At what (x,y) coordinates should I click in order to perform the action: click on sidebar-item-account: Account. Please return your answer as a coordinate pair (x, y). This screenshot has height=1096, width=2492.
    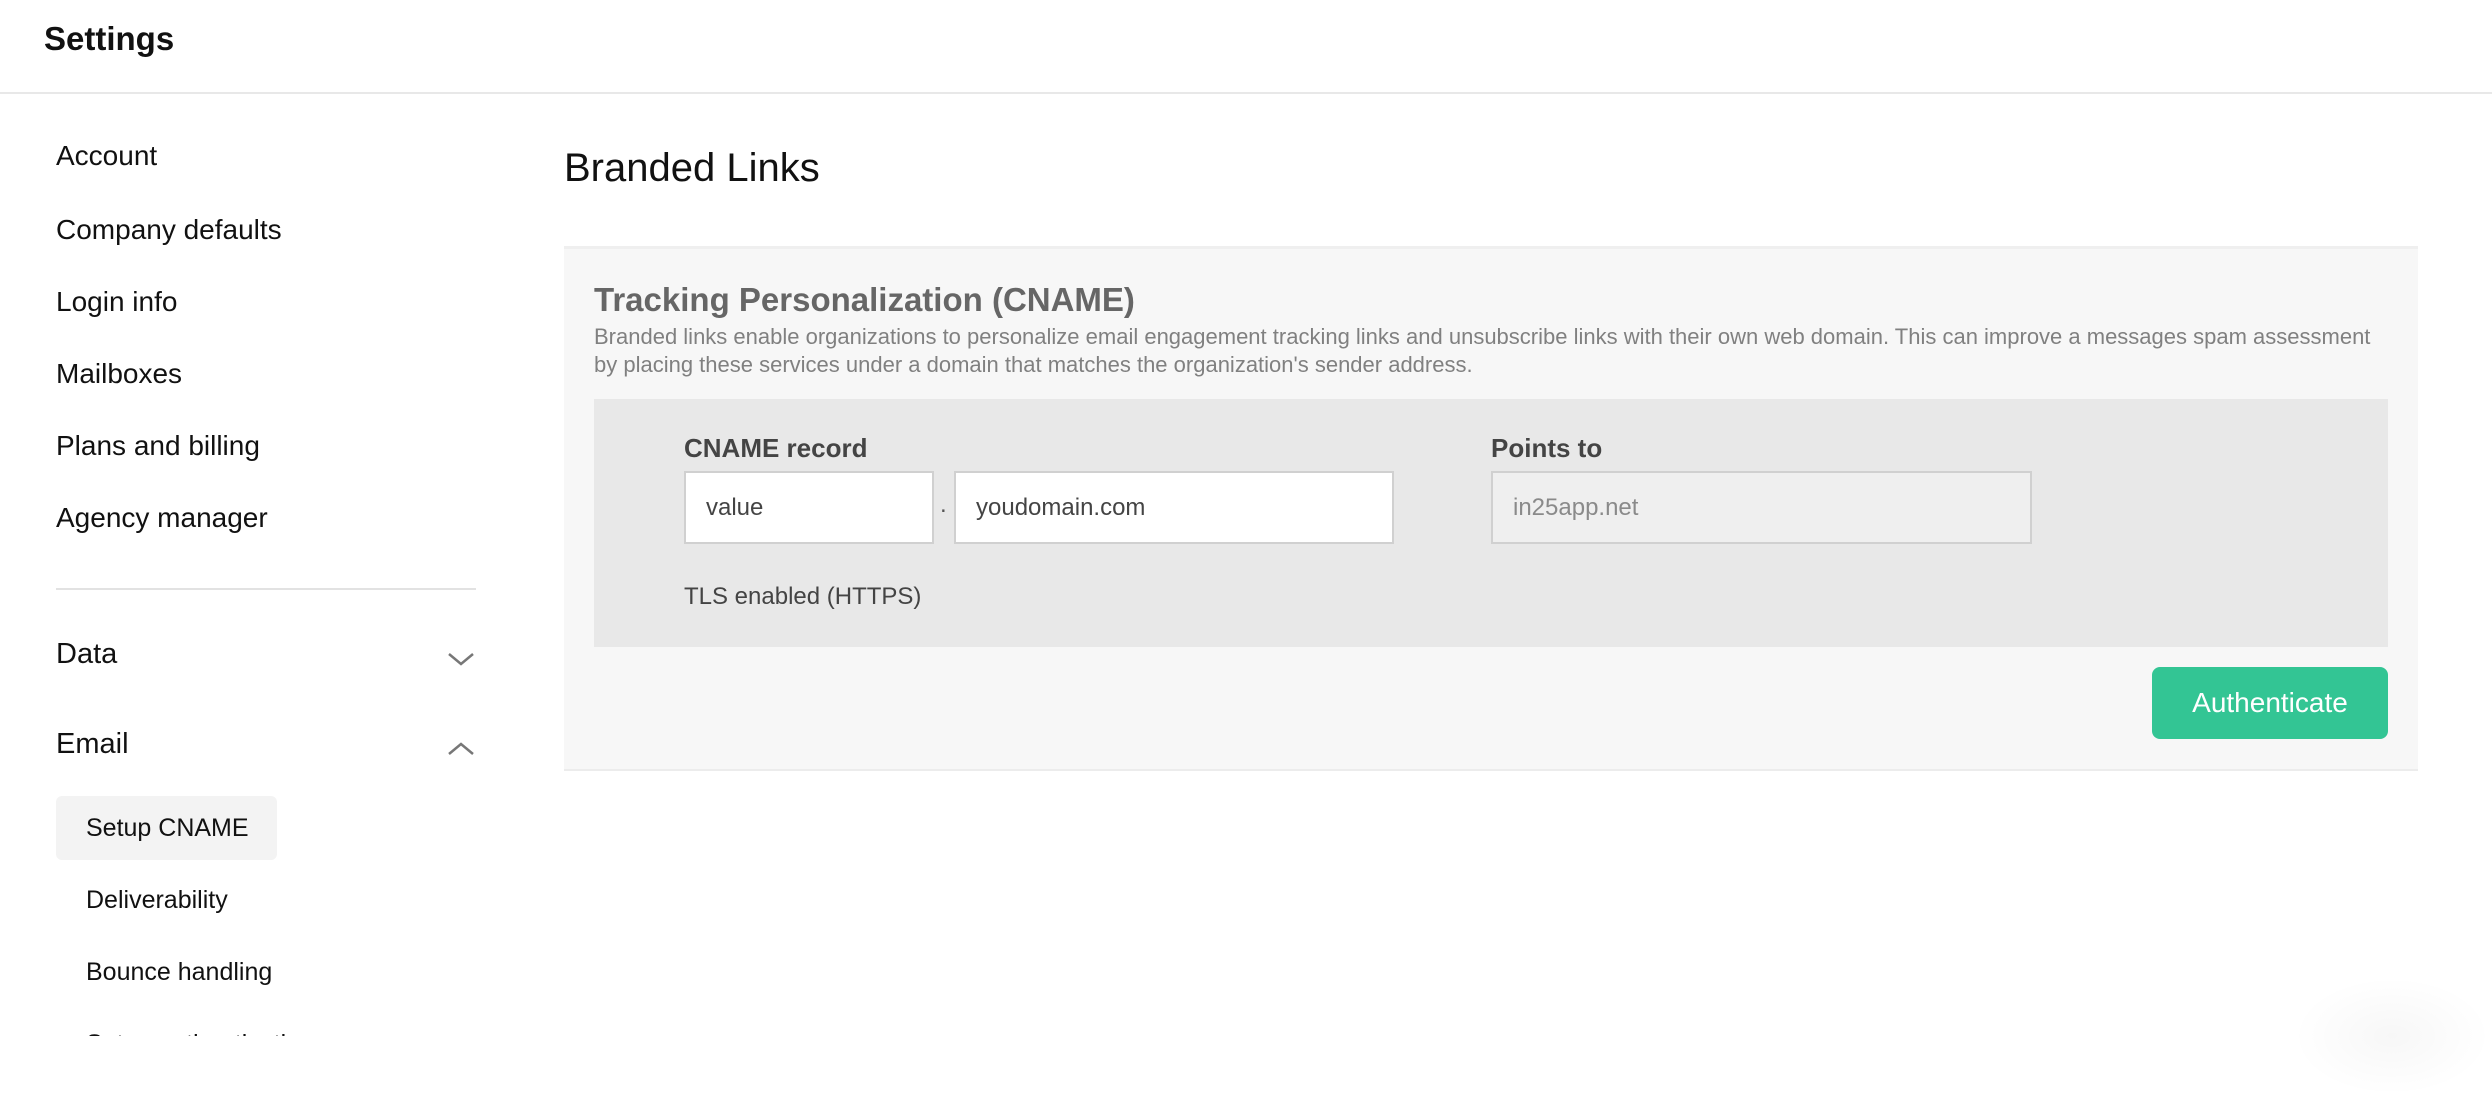
    Looking at the image, I should click on (106, 156).